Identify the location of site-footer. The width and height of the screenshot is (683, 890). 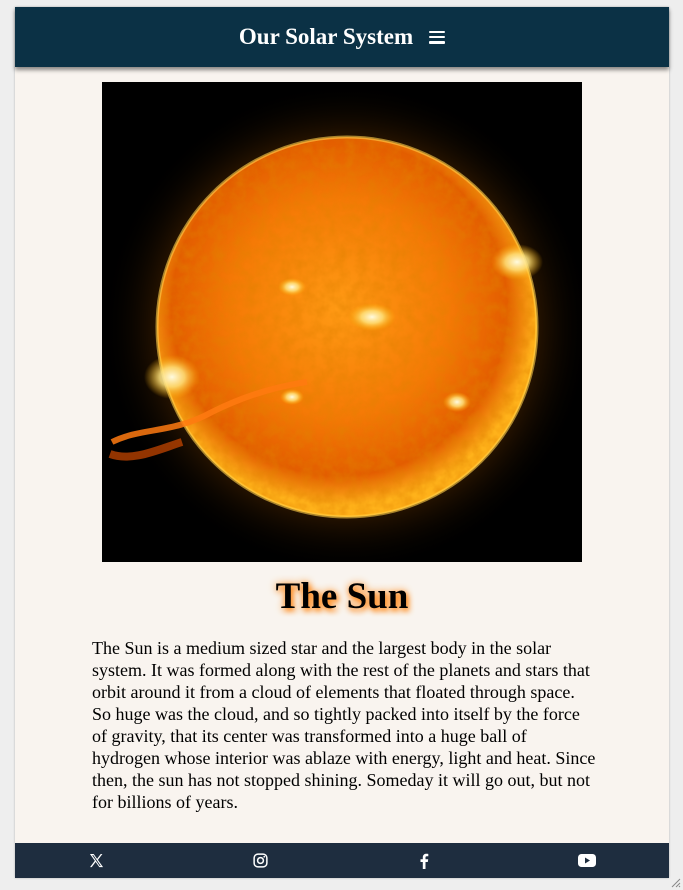
(342, 860).